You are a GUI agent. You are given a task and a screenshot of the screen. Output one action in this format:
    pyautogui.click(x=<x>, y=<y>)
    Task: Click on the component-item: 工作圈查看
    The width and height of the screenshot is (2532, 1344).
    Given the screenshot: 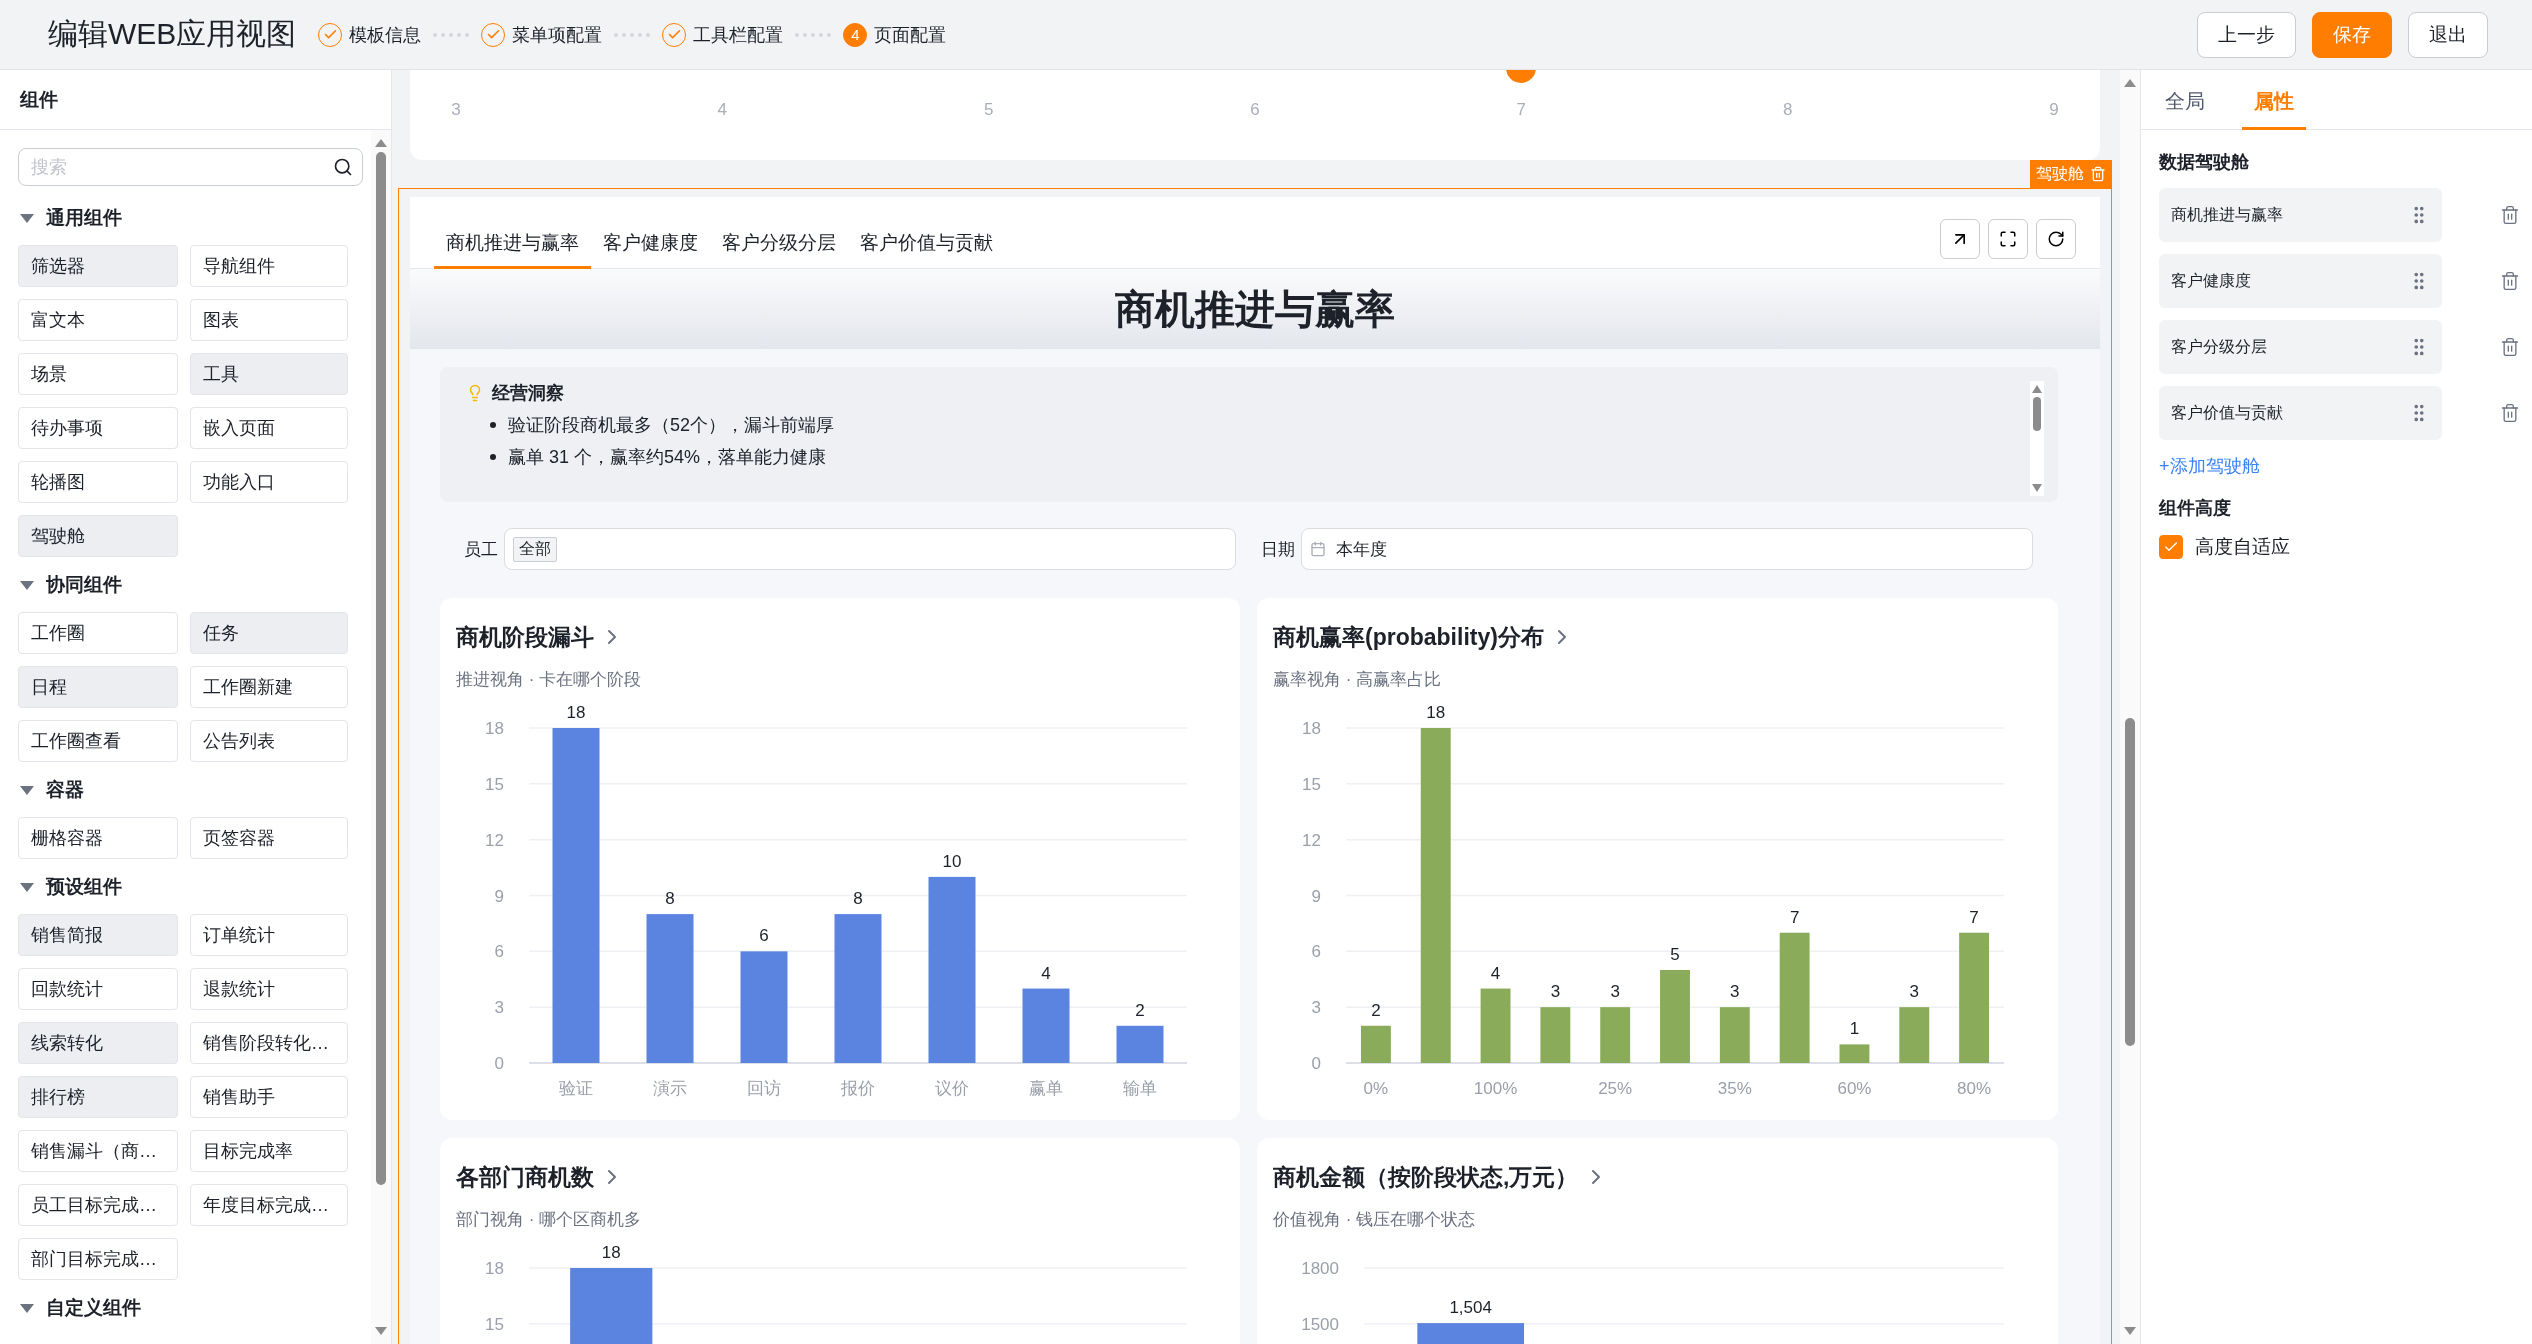 What is the action you would take?
    pyautogui.click(x=98, y=741)
    